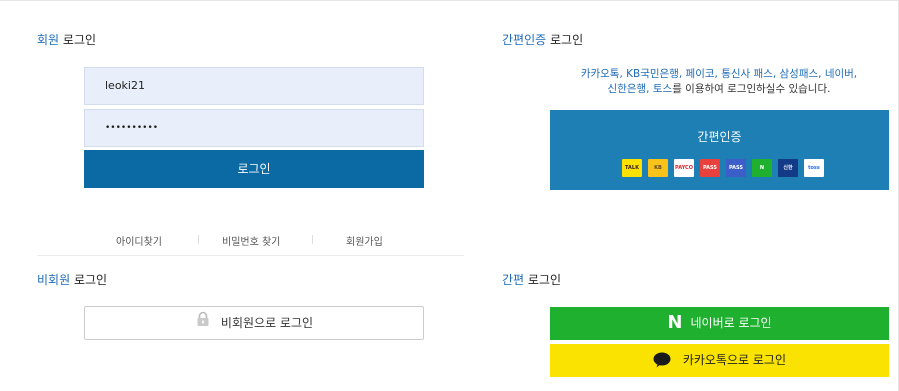  Describe the element at coordinates (632, 168) in the screenshot. I see `provider-logo-0: TALK` at that location.